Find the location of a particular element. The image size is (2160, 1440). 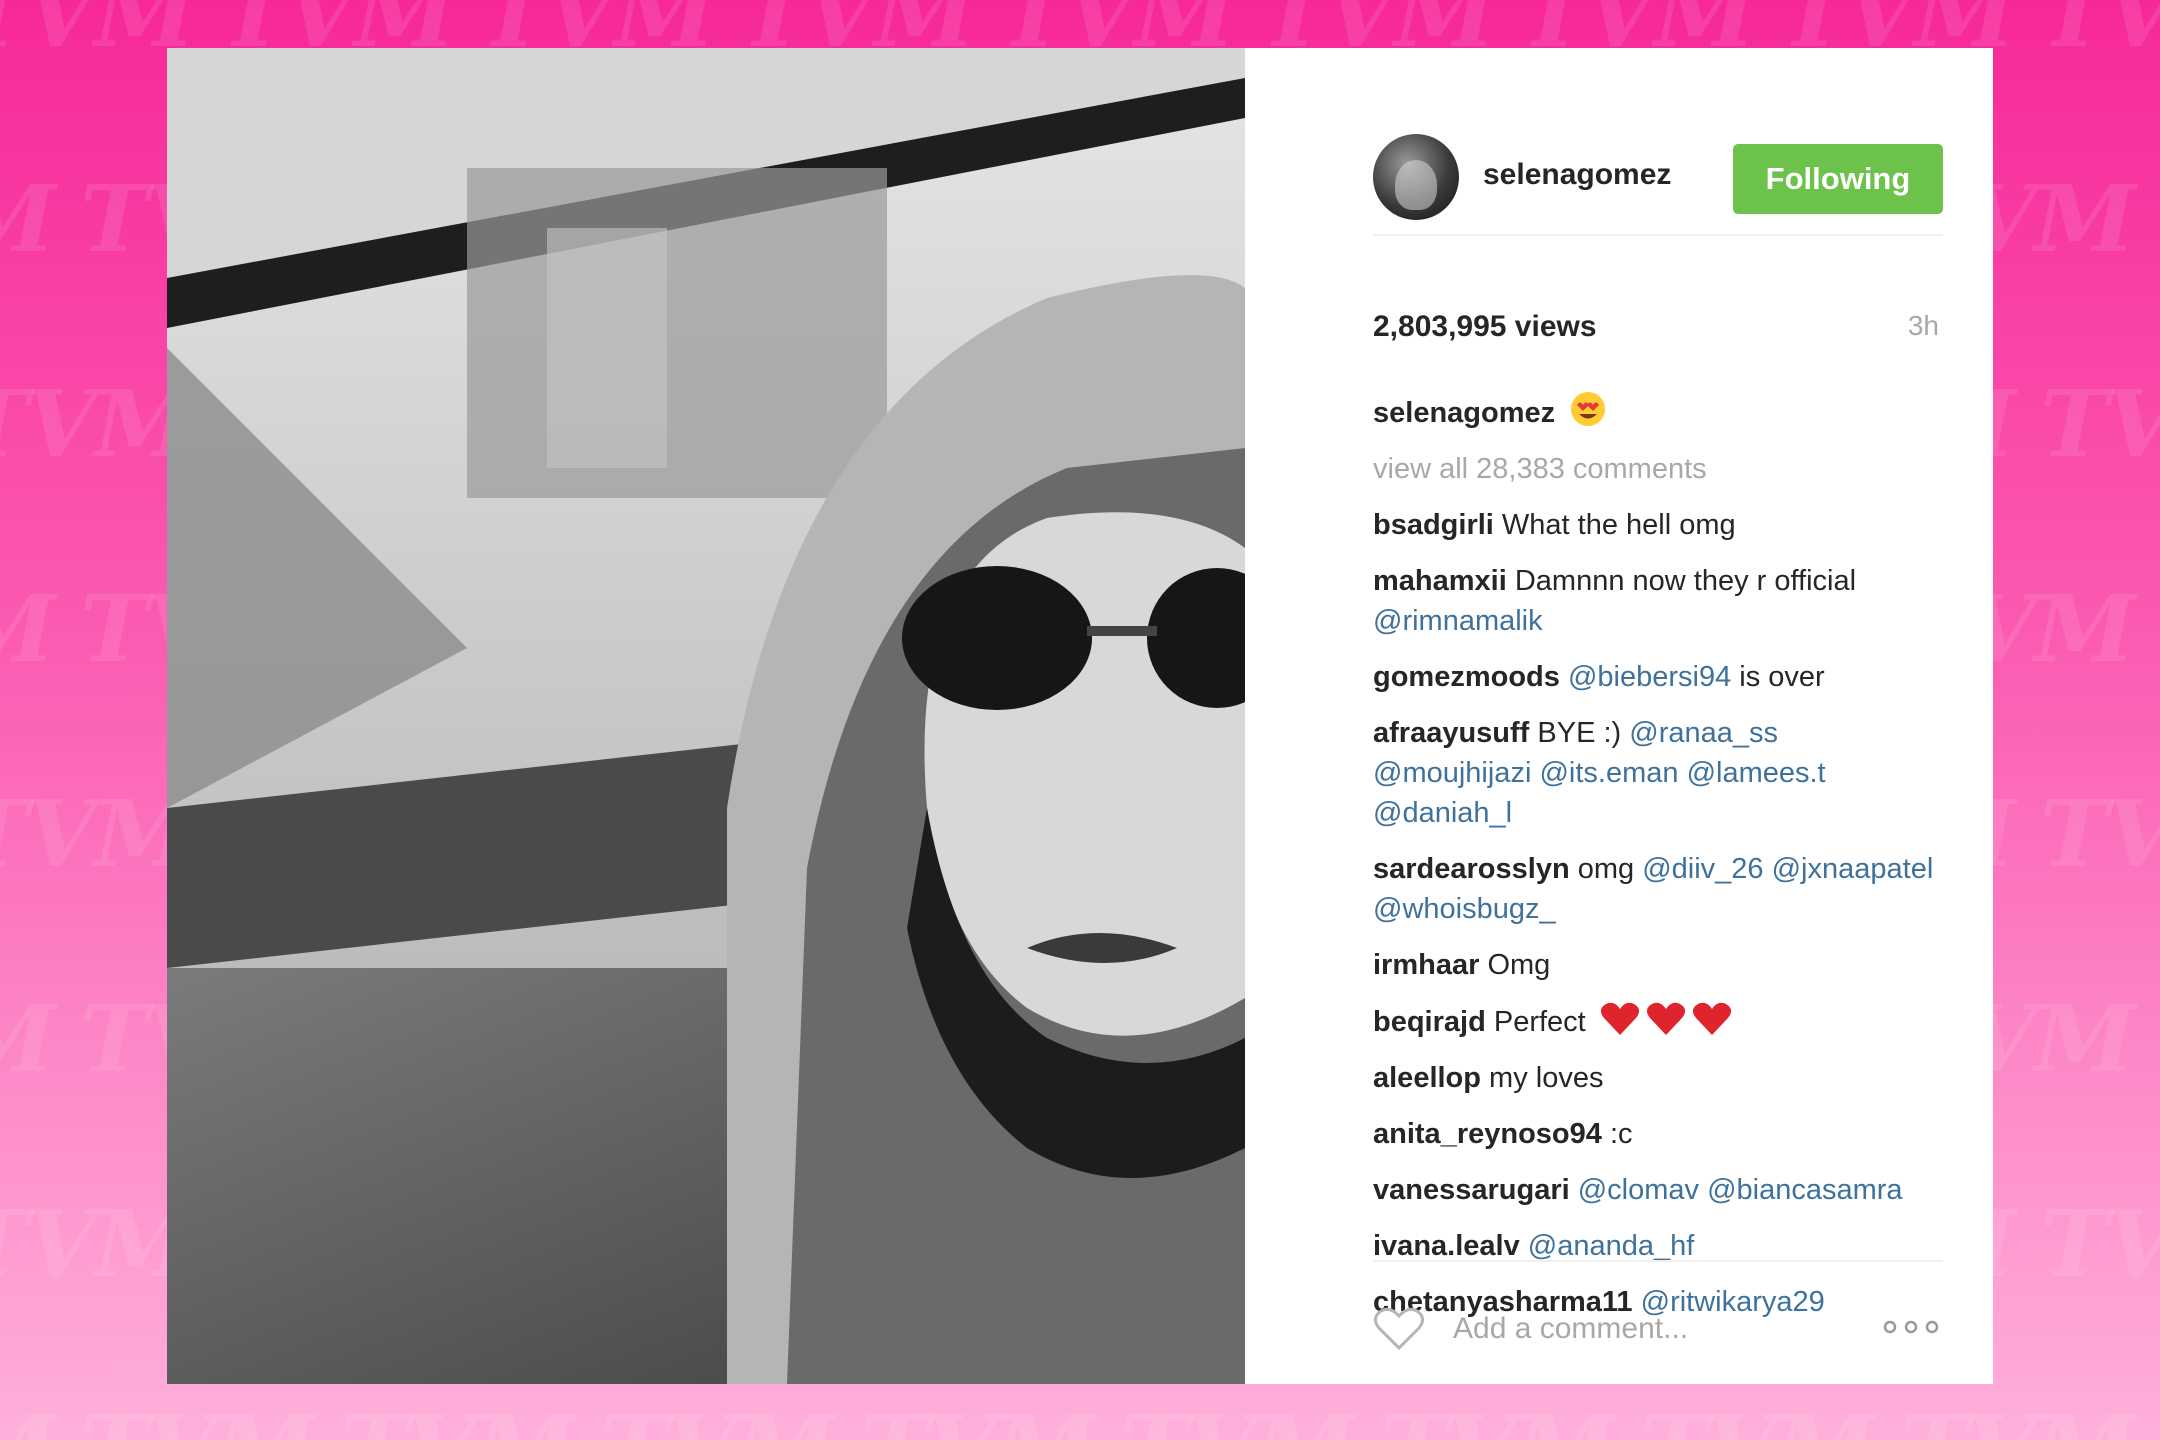

comment-username: ivana.lealv is located at coordinates (1446, 1246).